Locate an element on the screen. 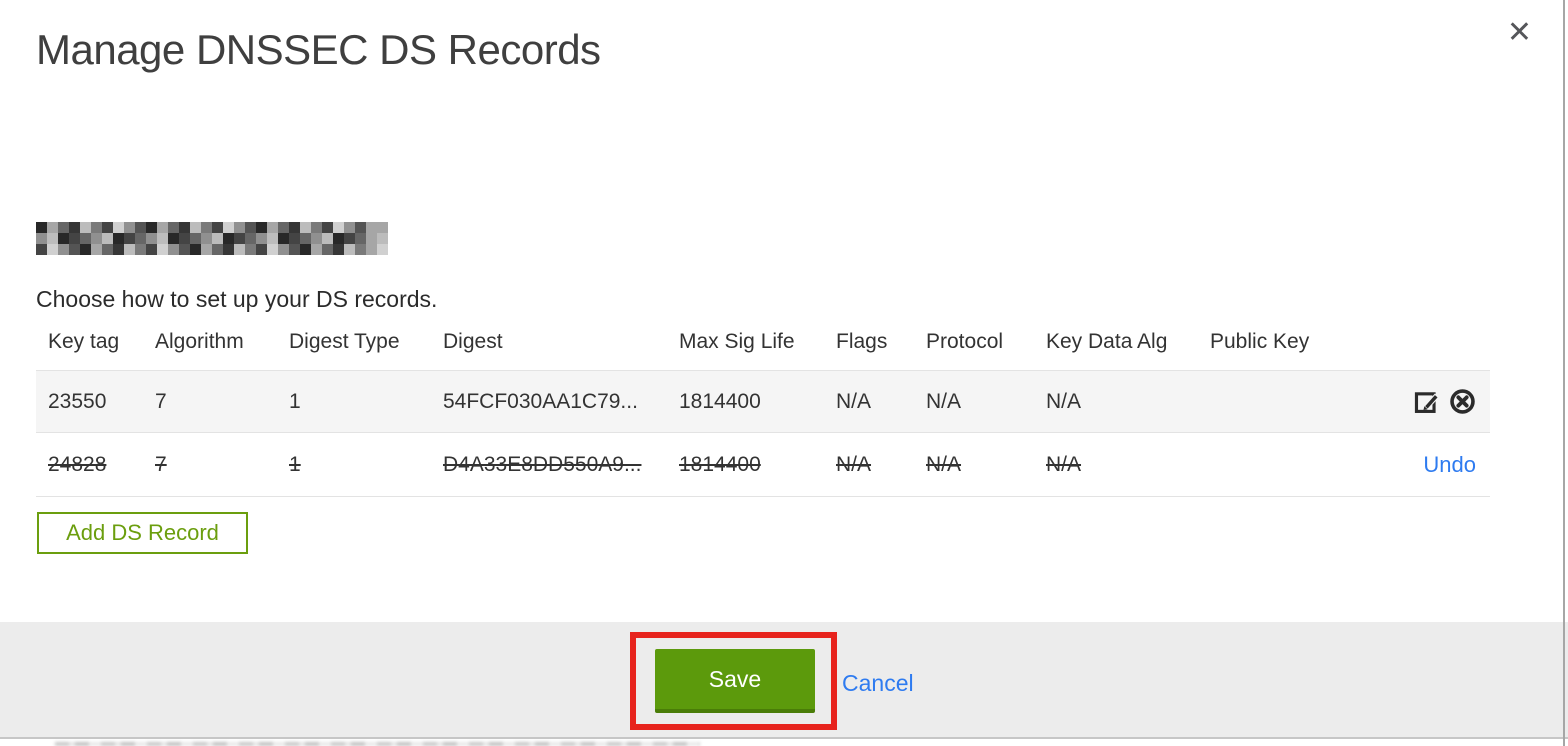 This screenshot has height=746, width=1568. col-header-max-sig-life: Max Sig Life is located at coordinates (737, 341).